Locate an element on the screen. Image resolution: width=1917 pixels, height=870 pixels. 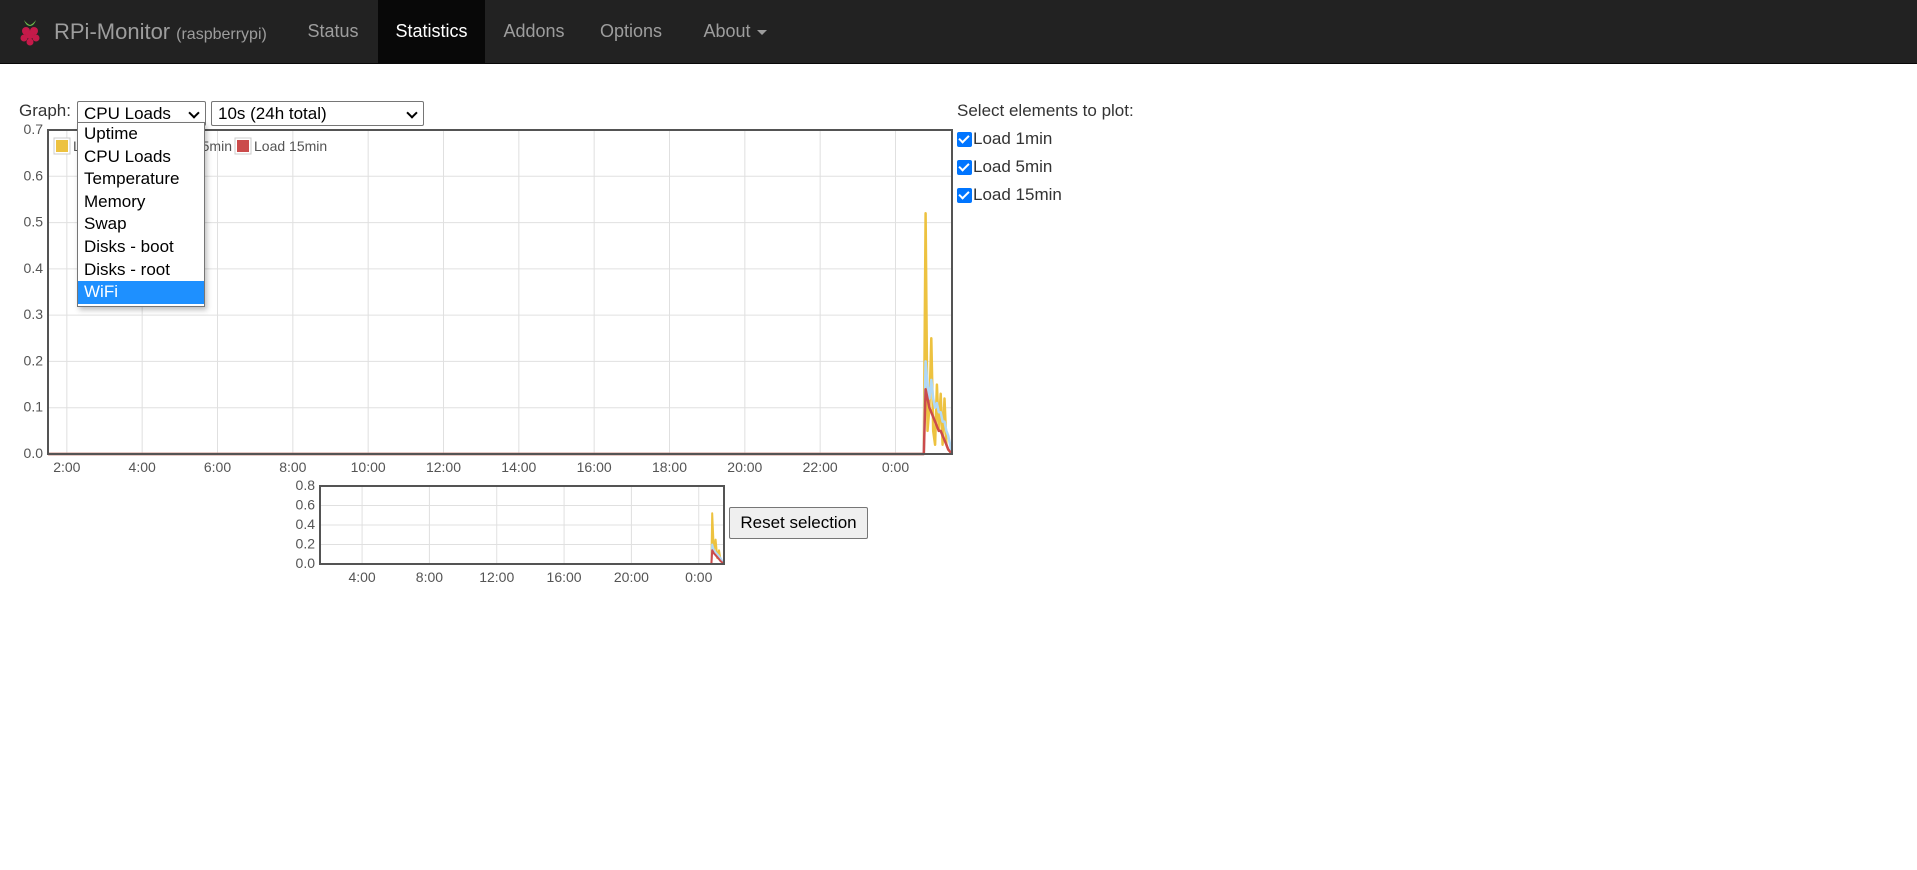
legend-swatch-load-1min is located at coordinates (62, 146).